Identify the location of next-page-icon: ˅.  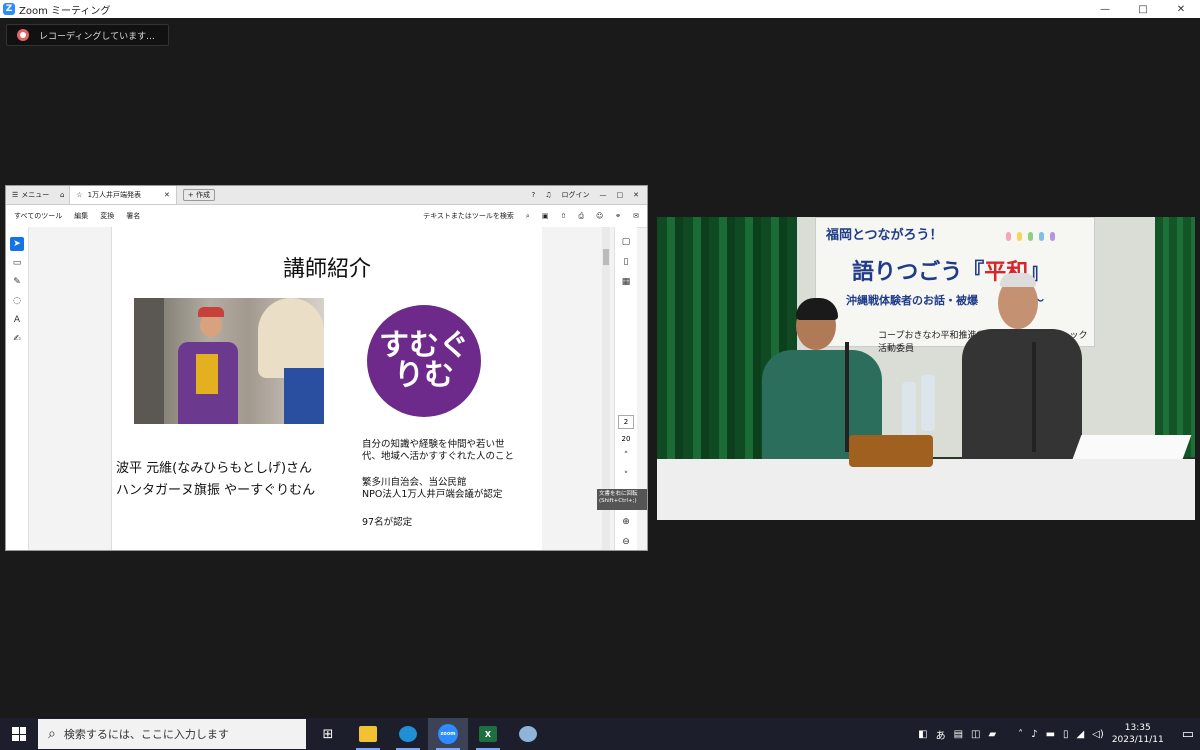
(626, 476).